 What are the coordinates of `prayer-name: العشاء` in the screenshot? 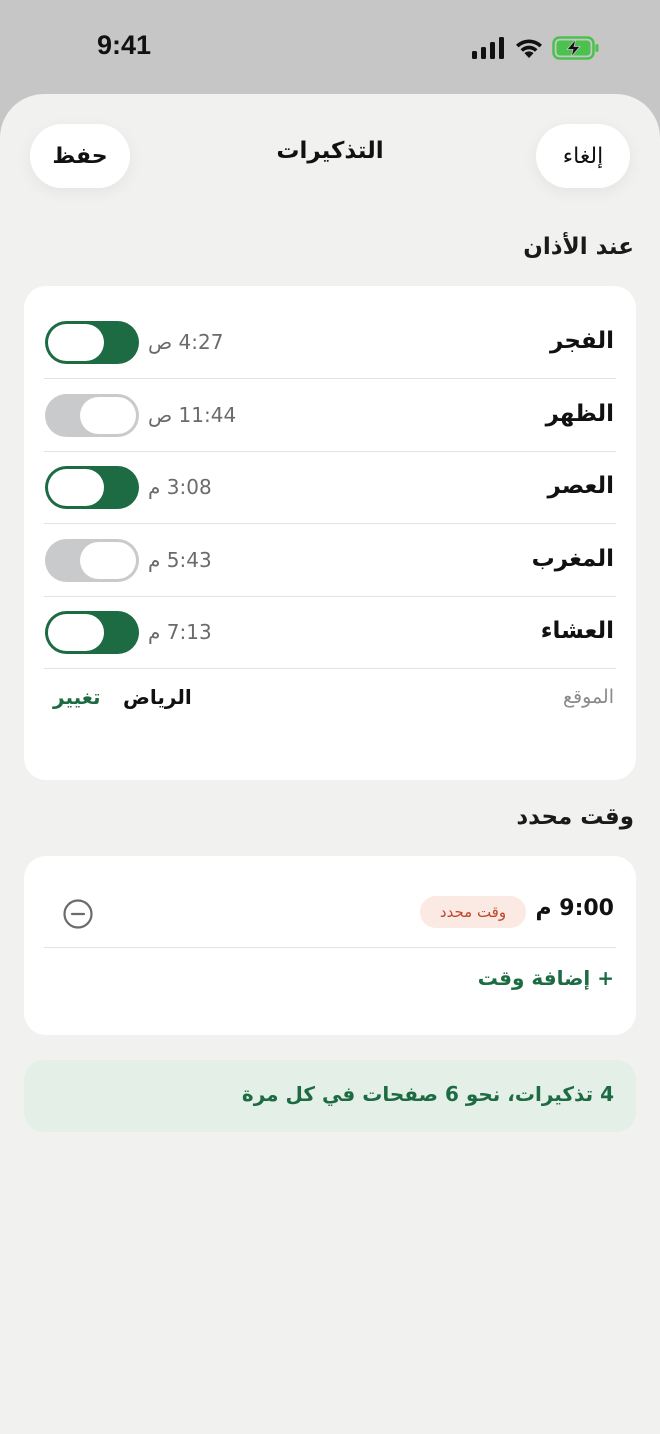 It's located at (577, 631).